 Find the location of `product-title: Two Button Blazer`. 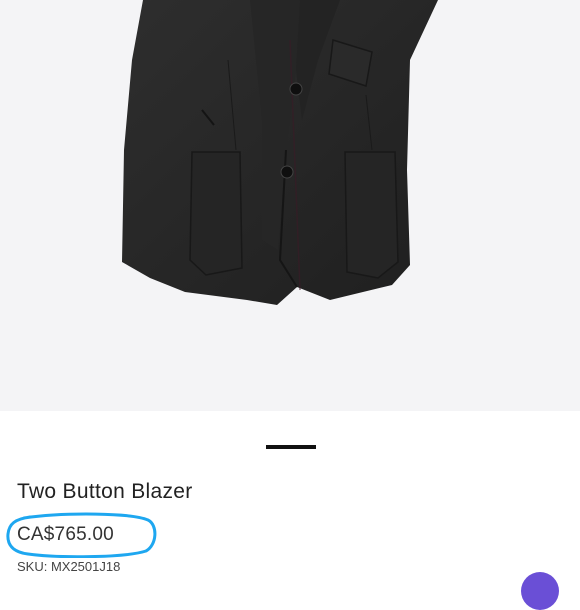

product-title: Two Button Blazer is located at coordinates (105, 491).